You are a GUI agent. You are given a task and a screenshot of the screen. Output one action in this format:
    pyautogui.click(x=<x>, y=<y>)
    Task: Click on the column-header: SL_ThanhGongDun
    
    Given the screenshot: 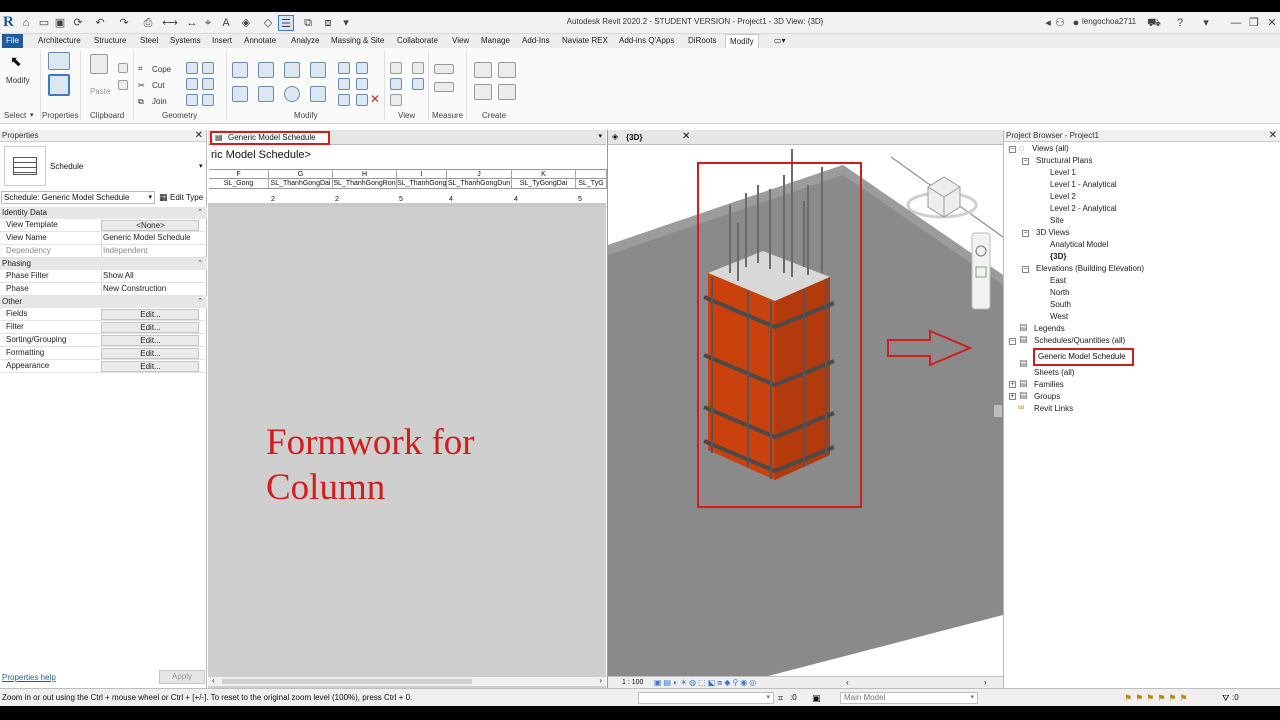 What is the action you would take?
    pyautogui.click(x=479, y=184)
    